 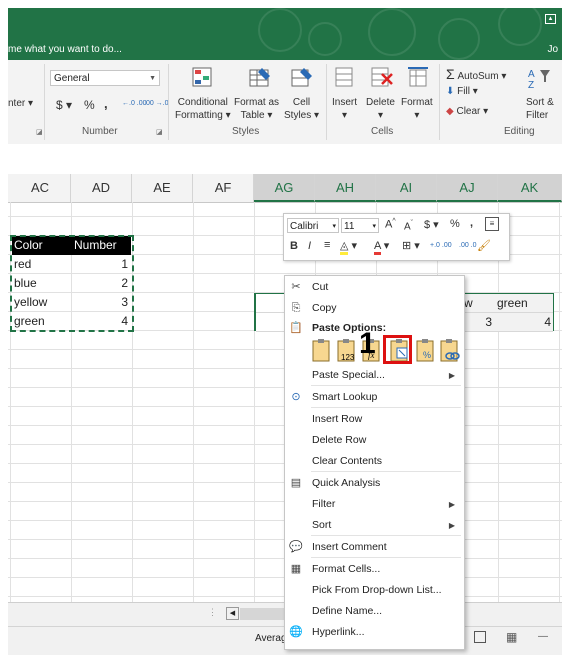 What do you see at coordinates (530, 188) in the screenshot?
I see `column-header-ak: AK` at bounding box center [530, 188].